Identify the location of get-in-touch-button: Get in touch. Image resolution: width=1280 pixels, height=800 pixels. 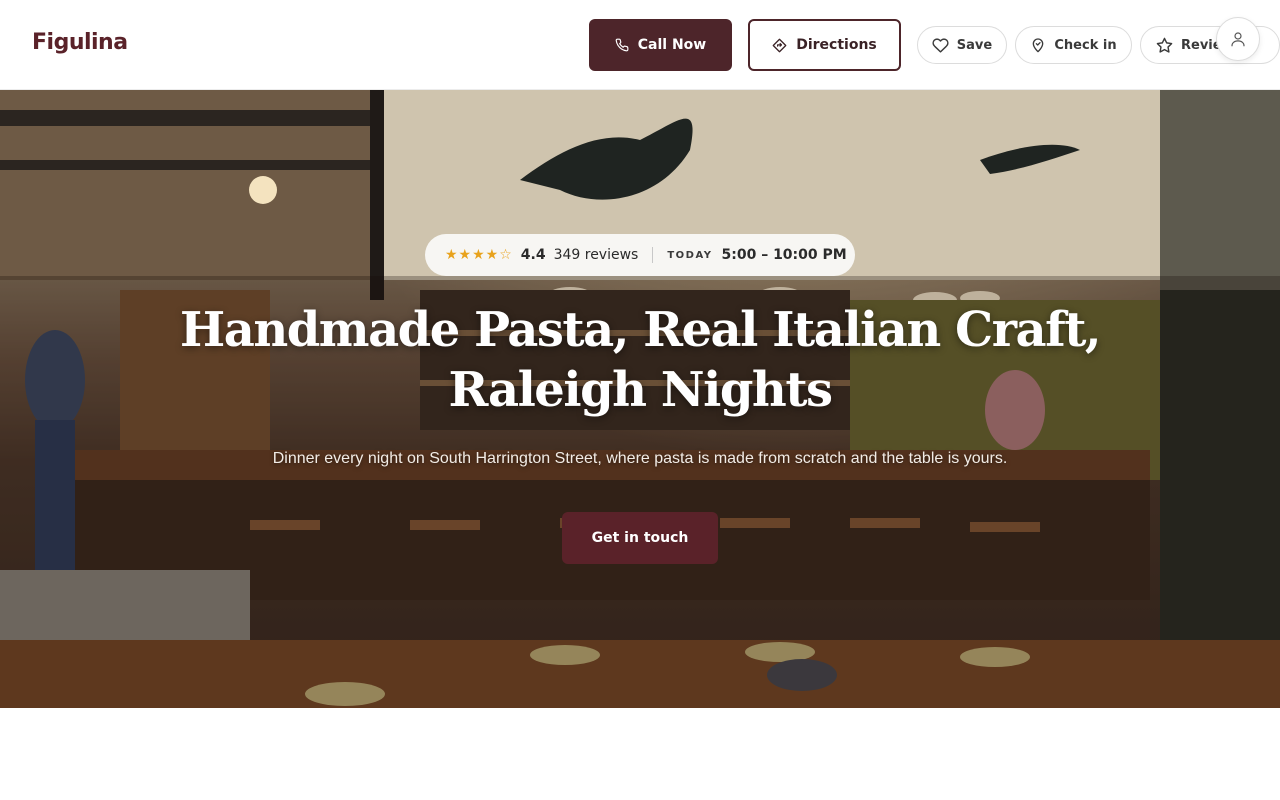
(640, 538).